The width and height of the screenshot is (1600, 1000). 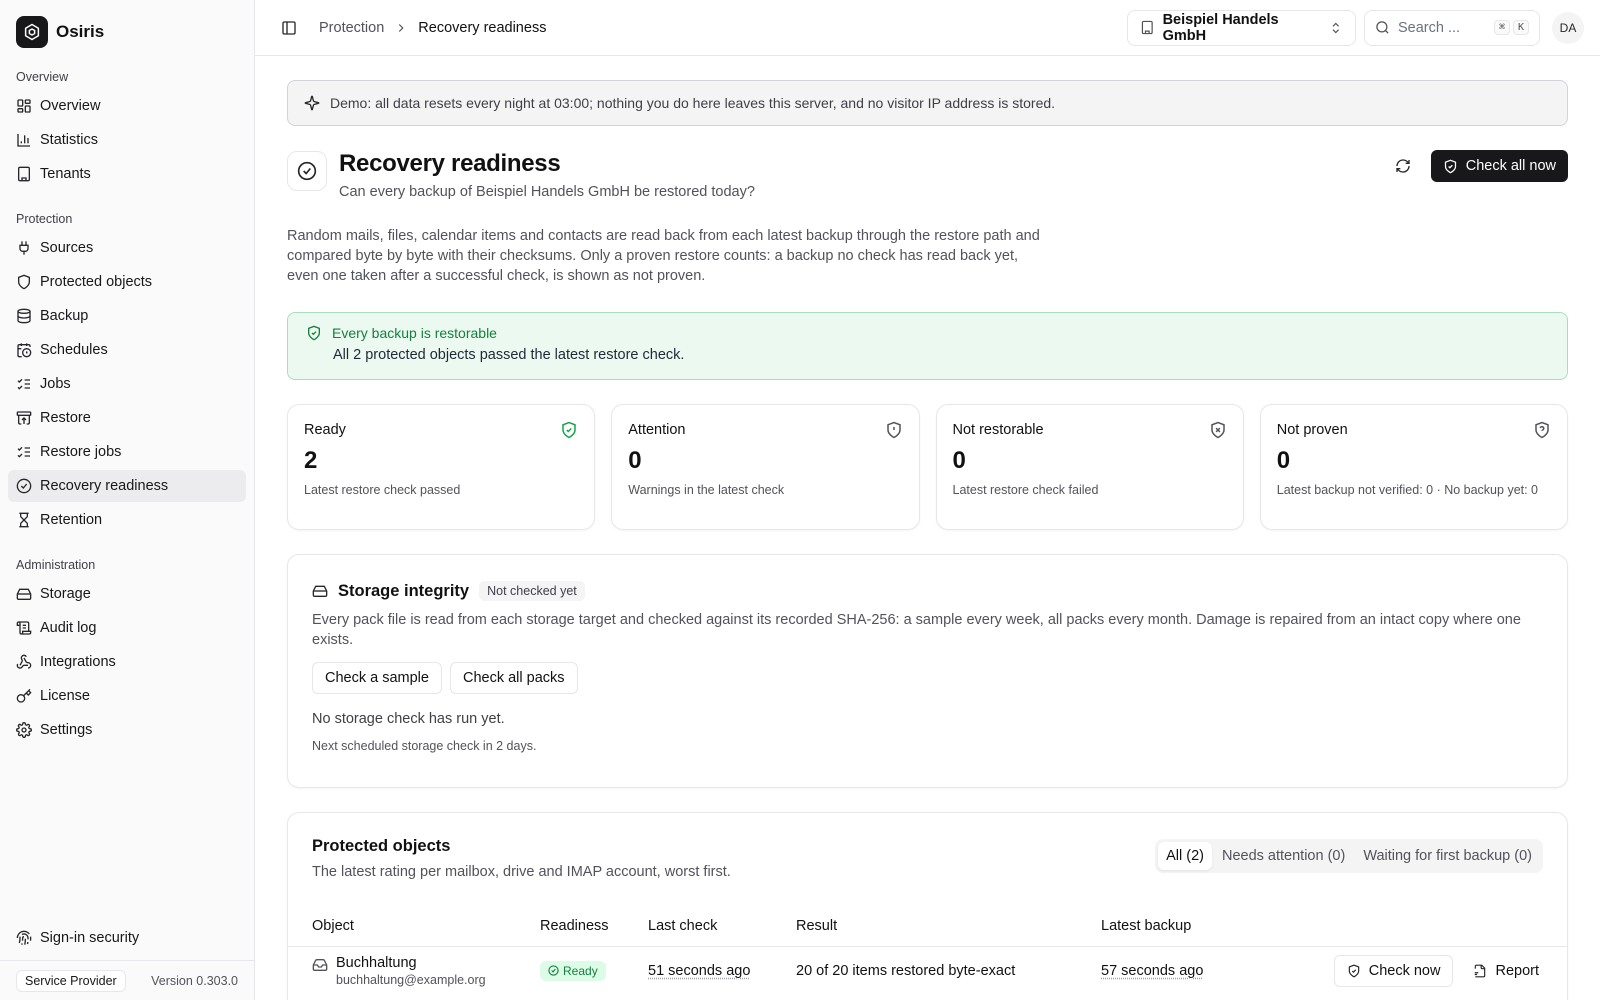 I want to click on sidebar-item-label: Protected objects, so click(x=96, y=282).